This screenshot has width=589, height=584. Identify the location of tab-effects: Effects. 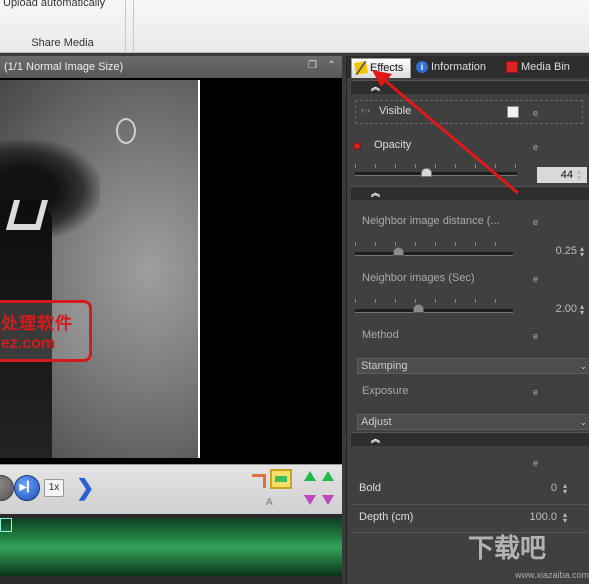
(381, 68).